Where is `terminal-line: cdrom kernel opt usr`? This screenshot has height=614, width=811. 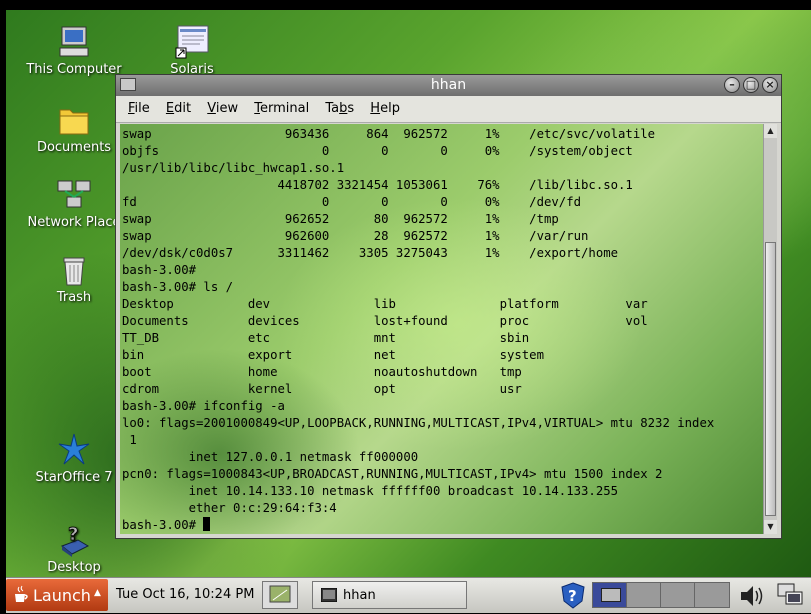 terminal-line: cdrom kernel opt usr is located at coordinates (322, 389).